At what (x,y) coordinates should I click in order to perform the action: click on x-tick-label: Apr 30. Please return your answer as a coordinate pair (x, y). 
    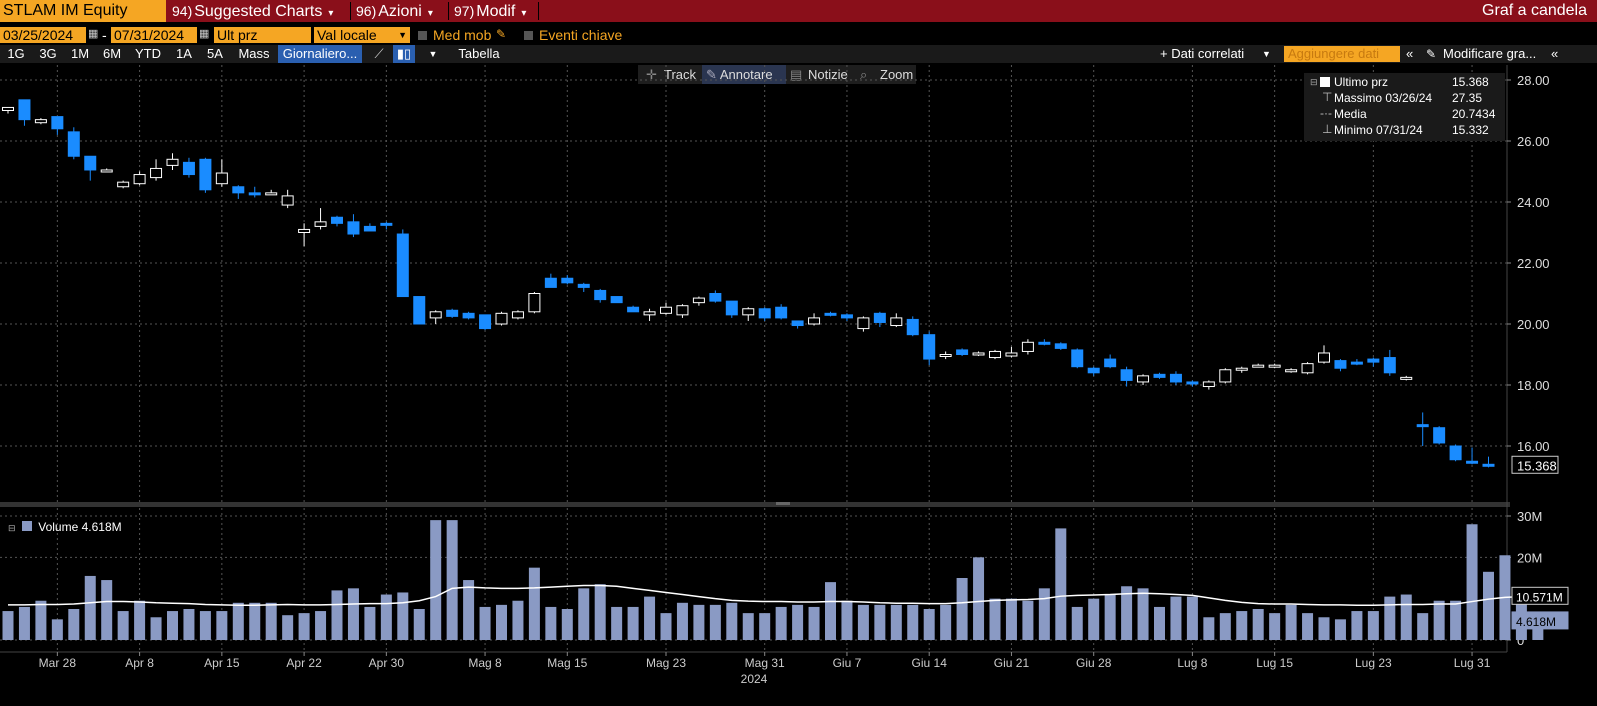
    Looking at the image, I should click on (387, 663).